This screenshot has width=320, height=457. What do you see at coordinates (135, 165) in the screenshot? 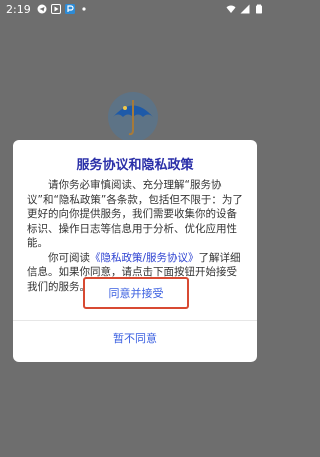
I see `dialog-title: 服务协议和隐私政策` at bounding box center [135, 165].